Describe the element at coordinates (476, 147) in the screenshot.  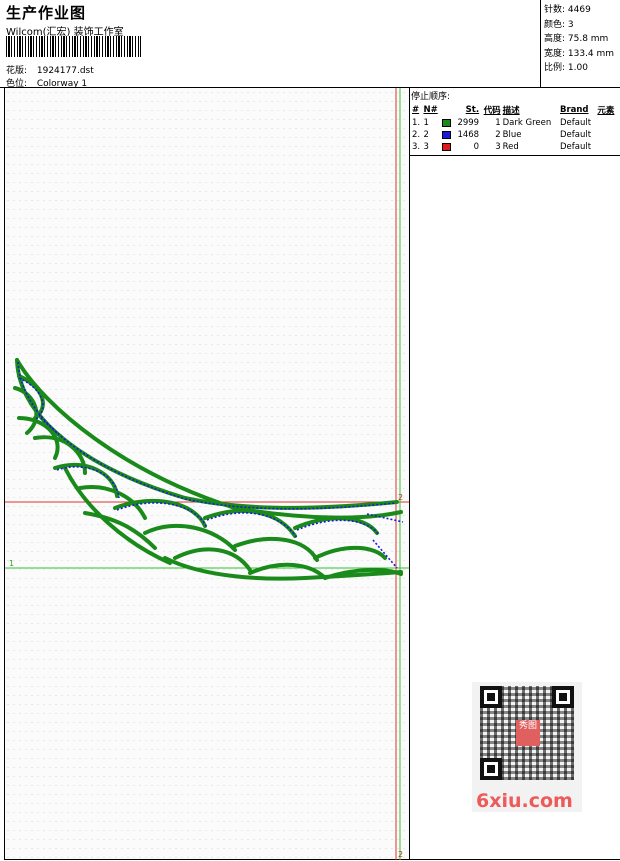
I see `row-stitches: 0` at that location.